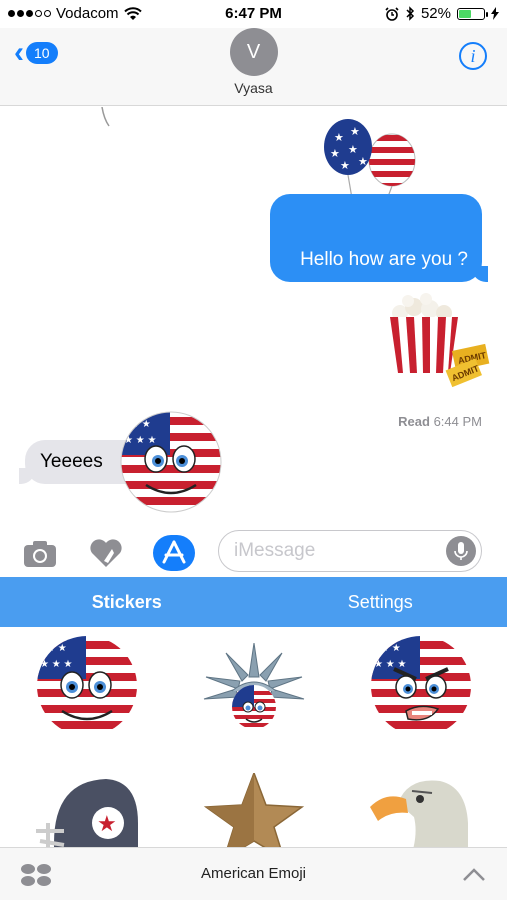  Describe the element at coordinates (106, 553) in the screenshot. I see `digital-touch-heart-icon` at that location.